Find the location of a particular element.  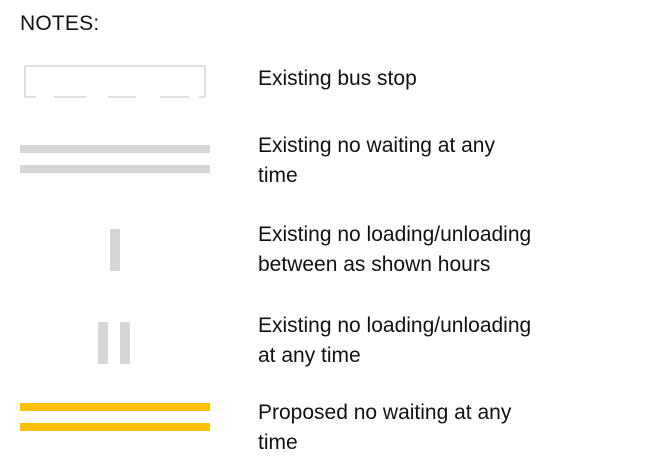

legend-label-no-waiting-proposed: Proposed no waiting at any time is located at coordinates (448, 428).